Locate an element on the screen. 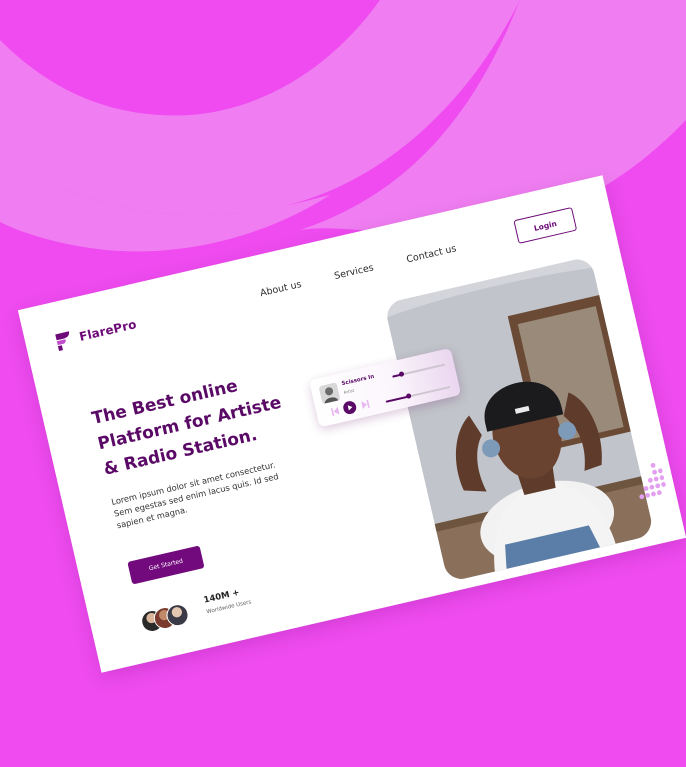  song-title: Scissors In is located at coordinates (358, 380).